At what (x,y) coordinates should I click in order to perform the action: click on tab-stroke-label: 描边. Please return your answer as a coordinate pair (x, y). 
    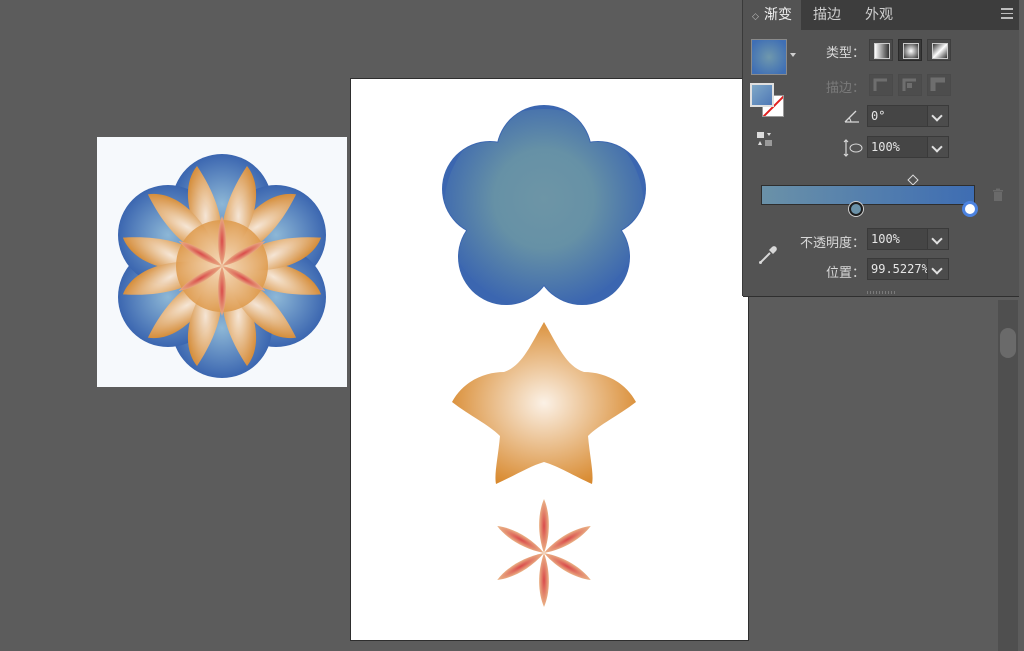
    Looking at the image, I should click on (827, 14).